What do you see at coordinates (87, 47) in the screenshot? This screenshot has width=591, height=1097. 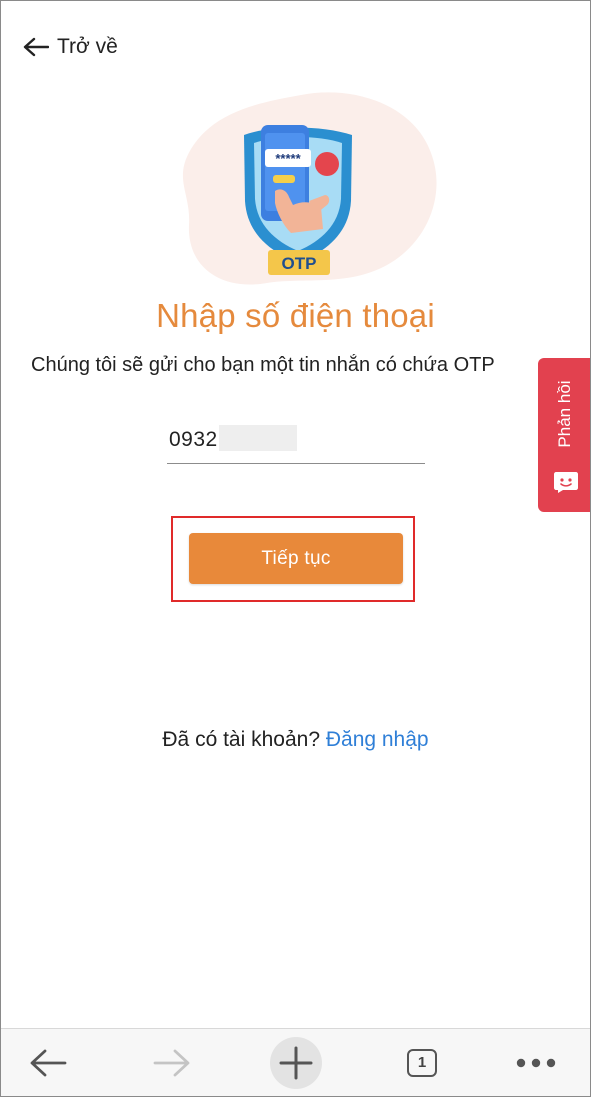 I see `back-label: Trở về` at bounding box center [87, 47].